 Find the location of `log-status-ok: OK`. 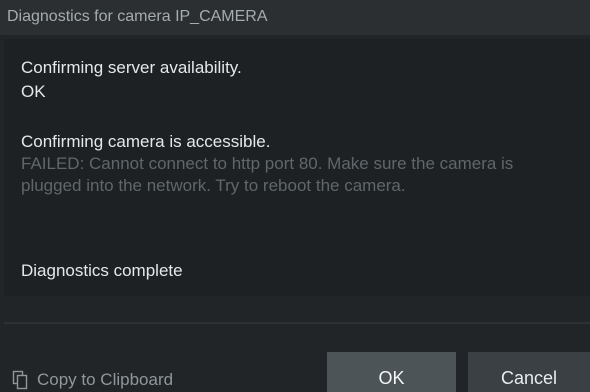

log-status-ok: OK is located at coordinates (33, 91).